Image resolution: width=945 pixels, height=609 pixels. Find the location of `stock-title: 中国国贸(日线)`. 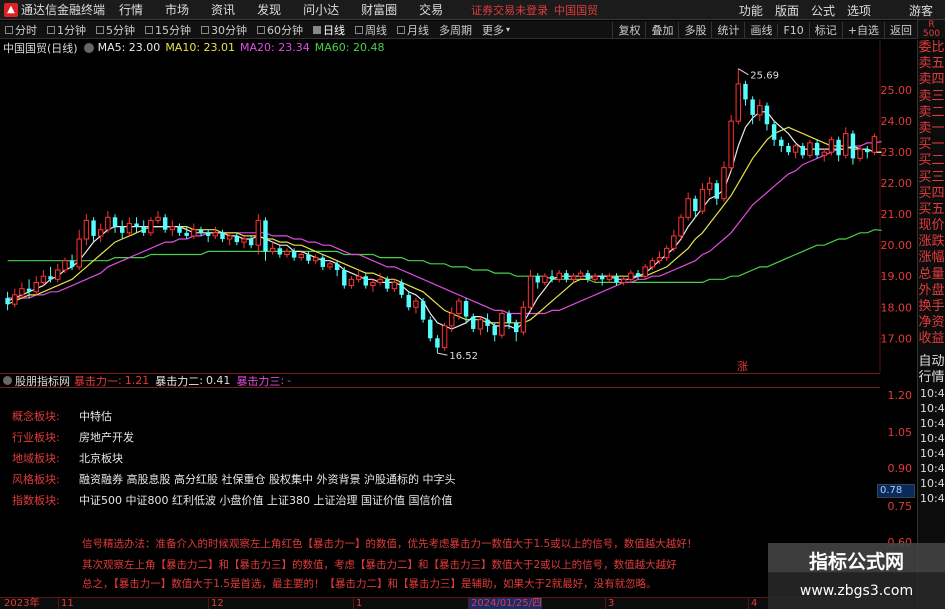

stock-title: 中国国贸(日线) is located at coordinates (40, 48).